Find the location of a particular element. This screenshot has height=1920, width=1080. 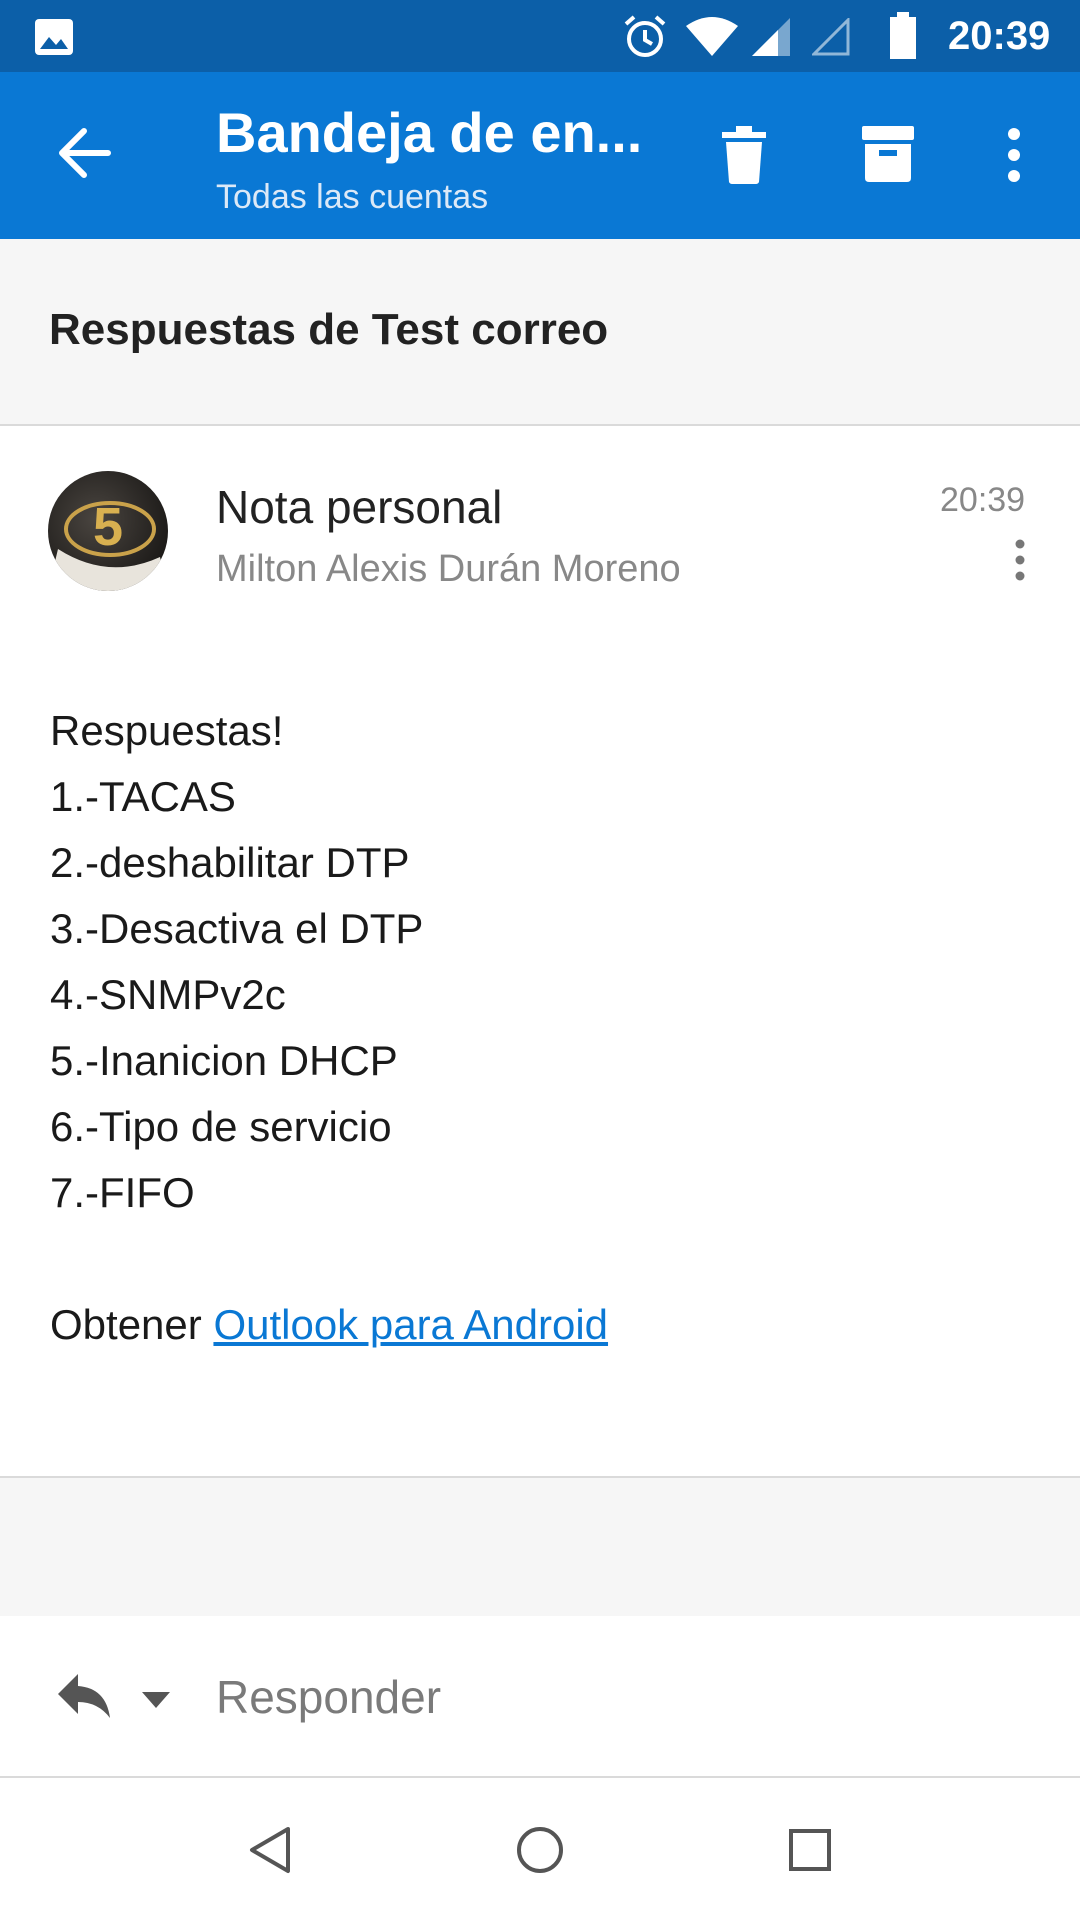

body-line: 6.-Tipo de servicio is located at coordinates (221, 1126).